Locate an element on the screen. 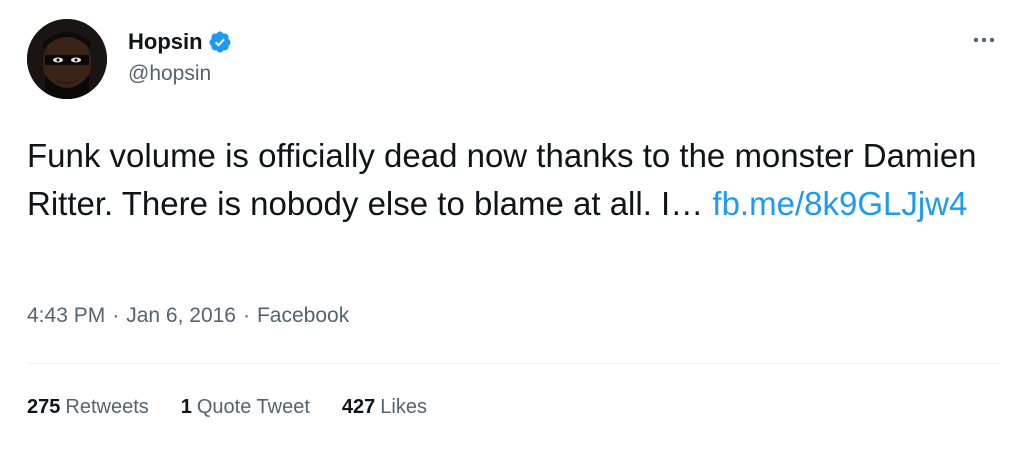 This screenshot has height=453, width=1024. more-options-button is located at coordinates (984, 40).